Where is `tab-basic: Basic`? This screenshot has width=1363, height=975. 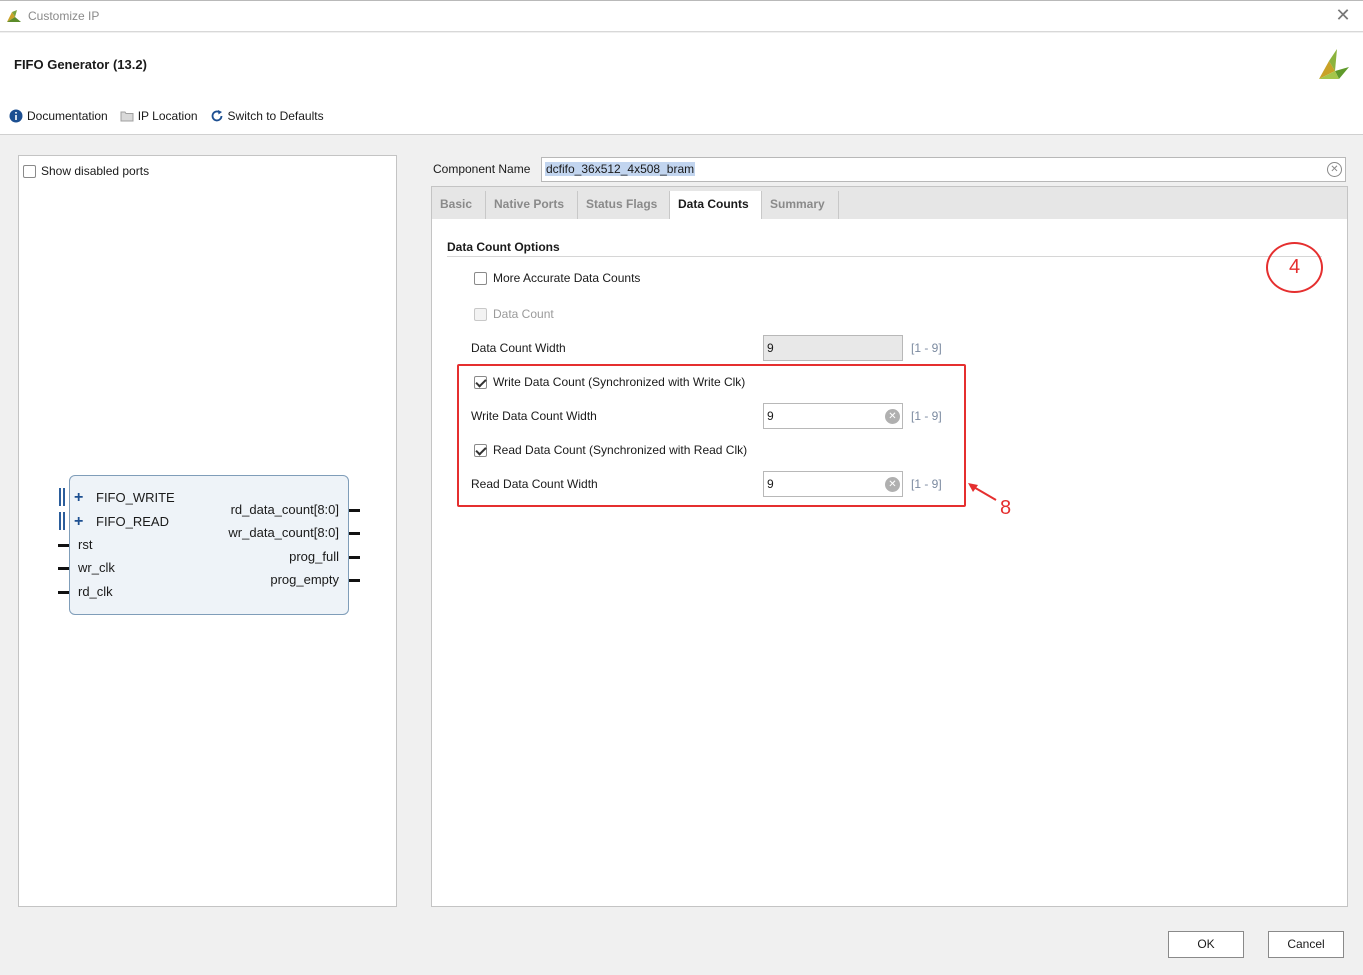
tab-basic: Basic is located at coordinates (459, 205).